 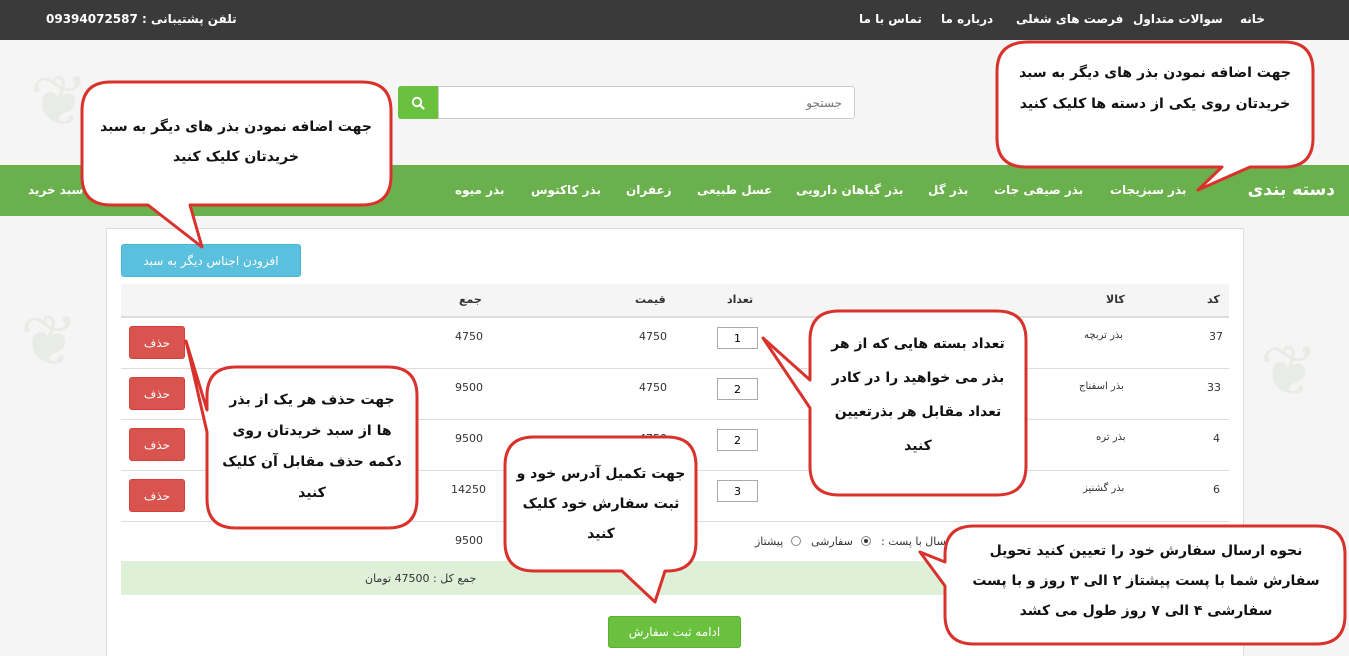 What do you see at coordinates (211, 260) in the screenshot?
I see `add-more-items-button: افزودن اجناس دیگر به سبد` at bounding box center [211, 260].